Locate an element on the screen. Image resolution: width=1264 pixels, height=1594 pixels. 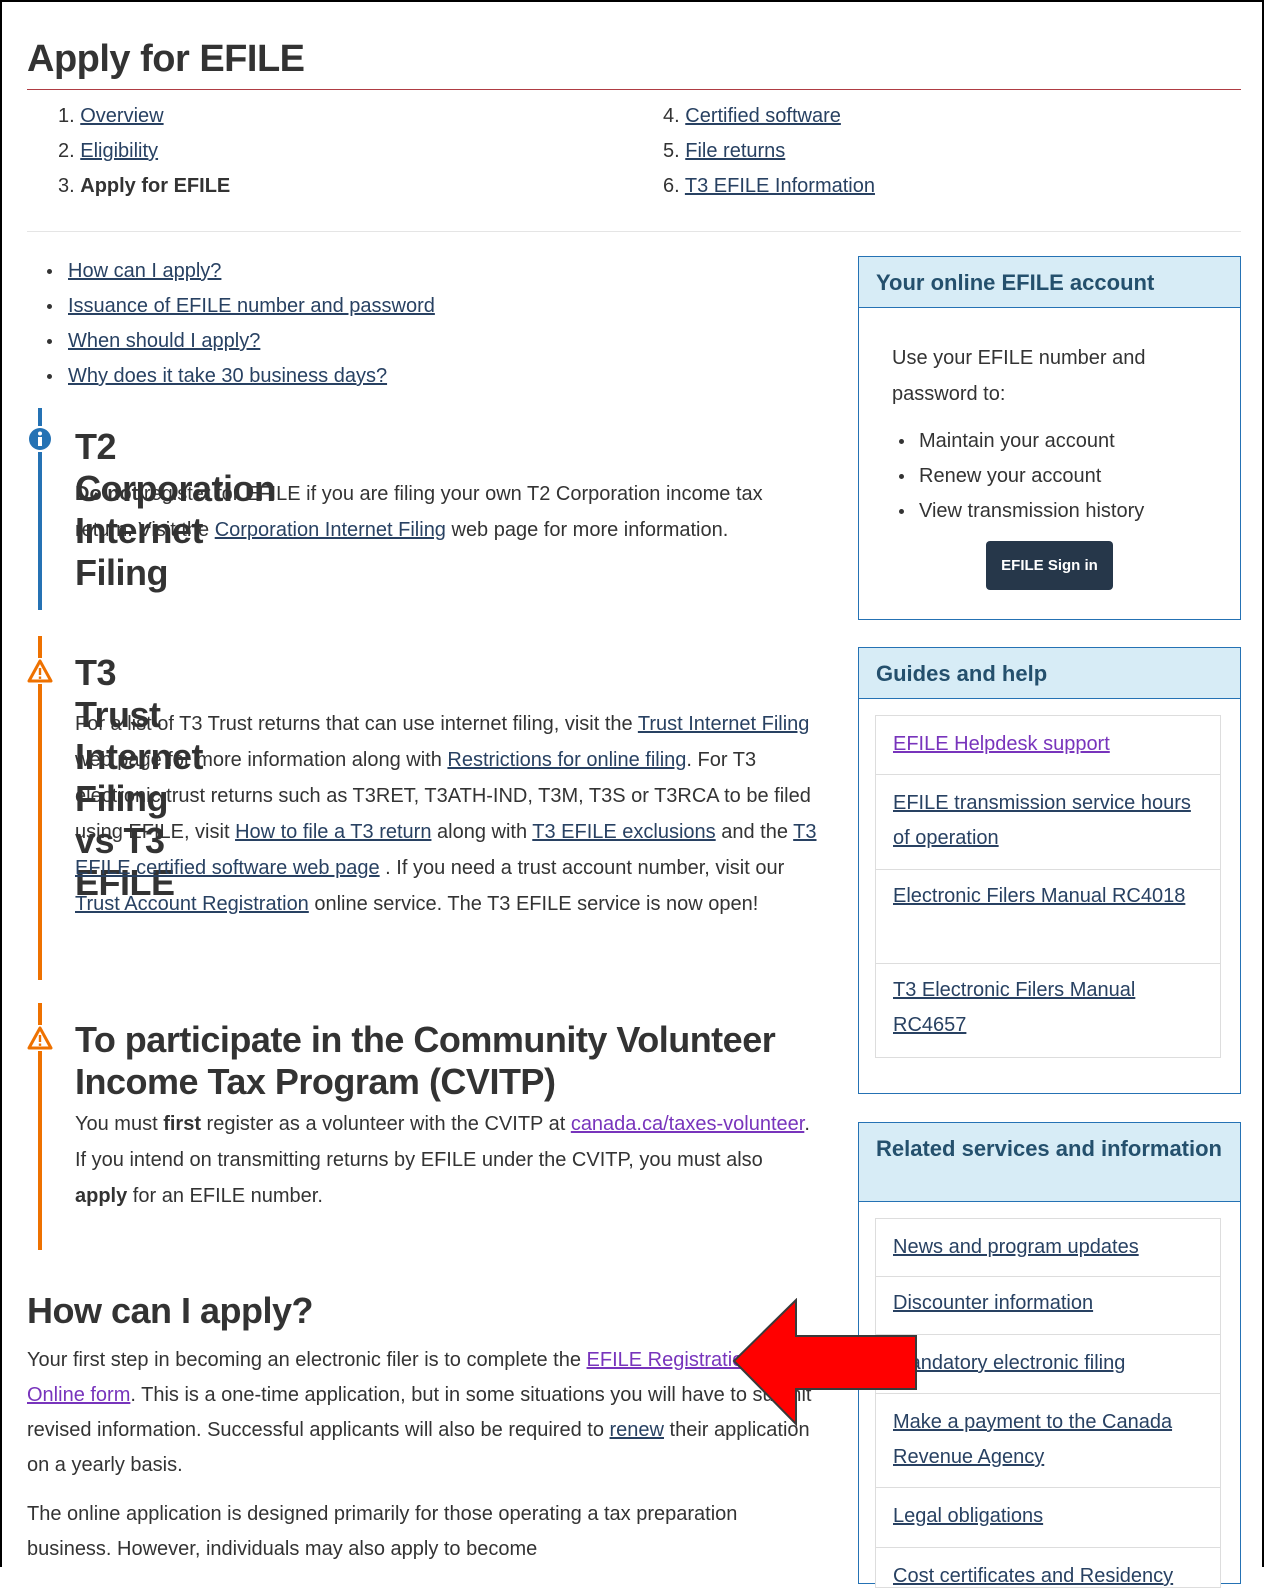
step-link-t3-efile-info: T3 EFILE Information is located at coordinates (780, 186).